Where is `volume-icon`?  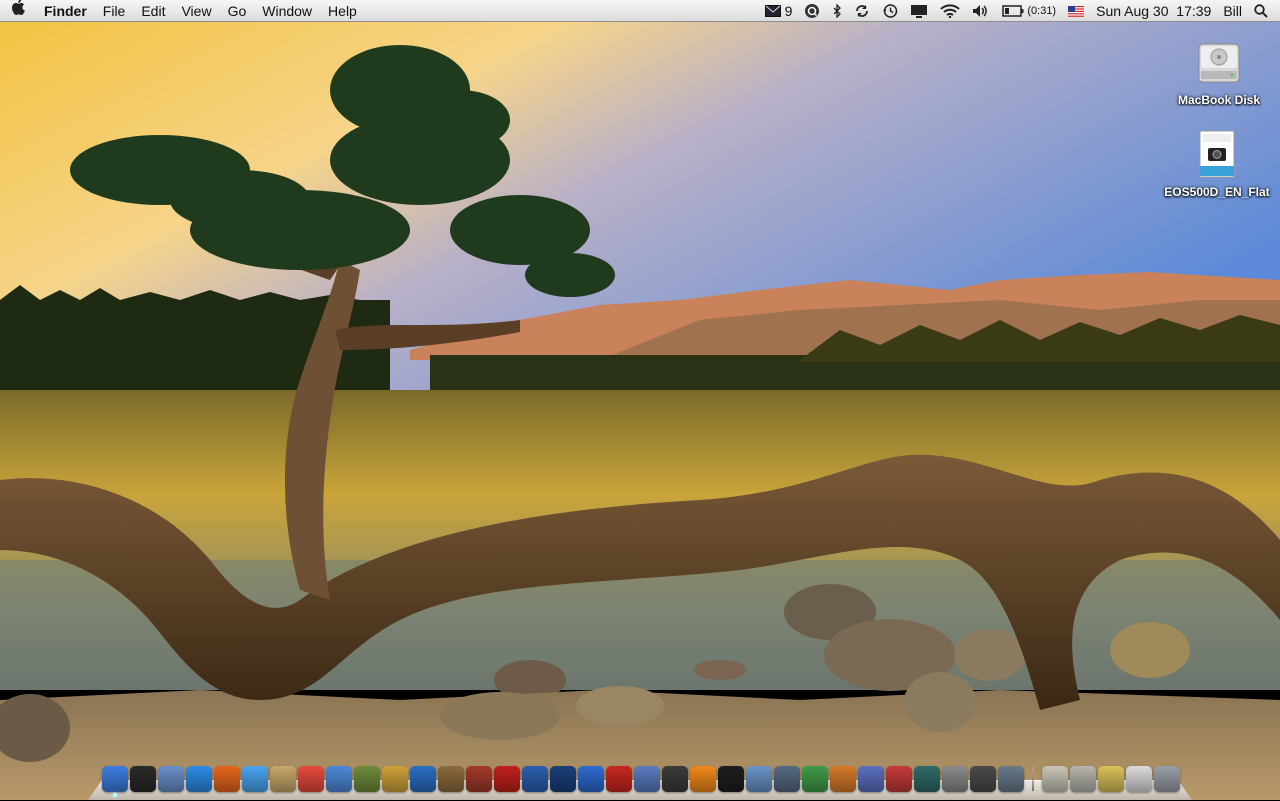 volume-icon is located at coordinates (981, 11).